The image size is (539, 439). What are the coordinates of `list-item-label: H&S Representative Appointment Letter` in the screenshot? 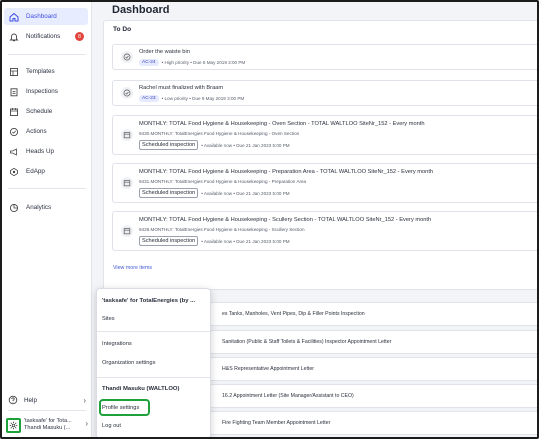 It's located at (268, 369).